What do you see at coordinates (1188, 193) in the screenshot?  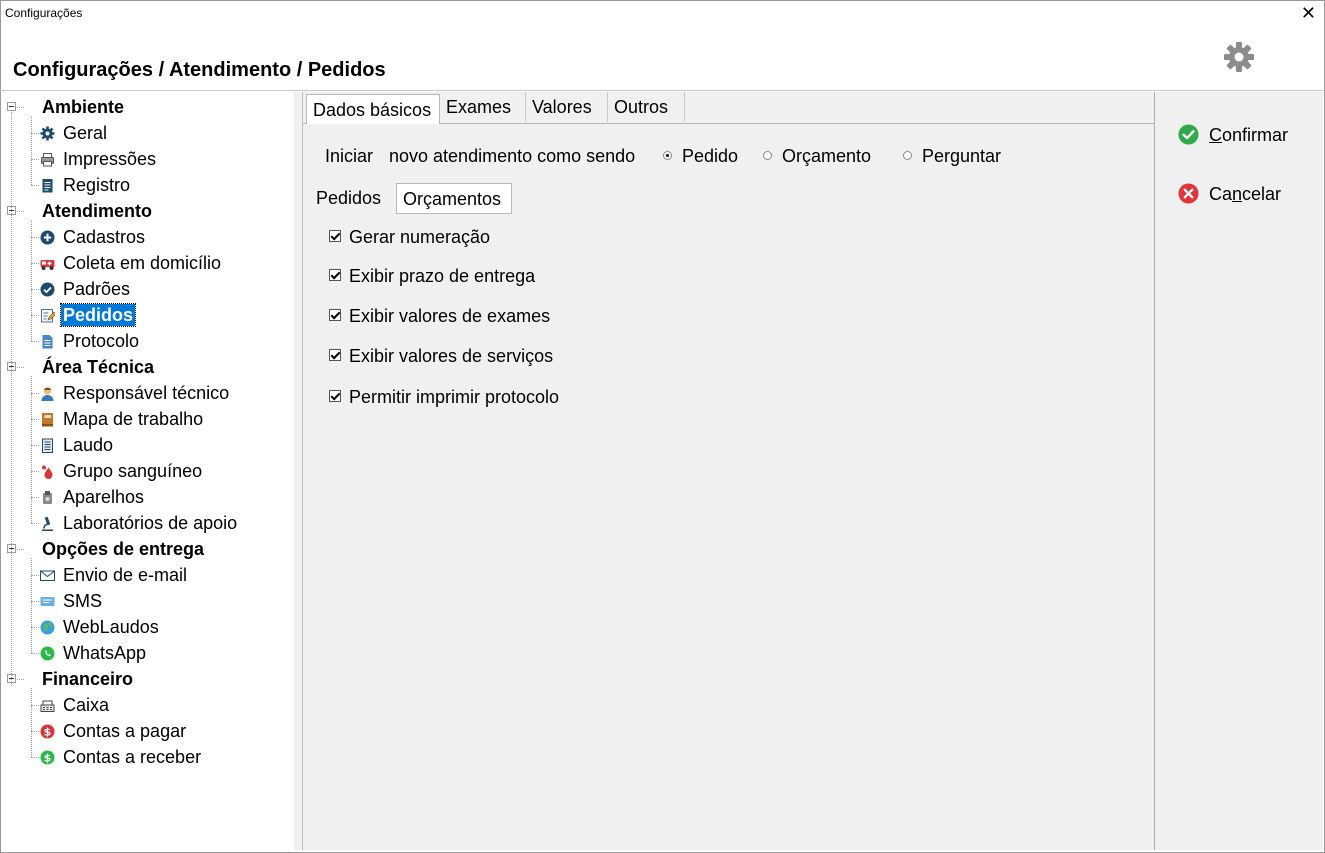 I see `x-circle-red-icon` at bounding box center [1188, 193].